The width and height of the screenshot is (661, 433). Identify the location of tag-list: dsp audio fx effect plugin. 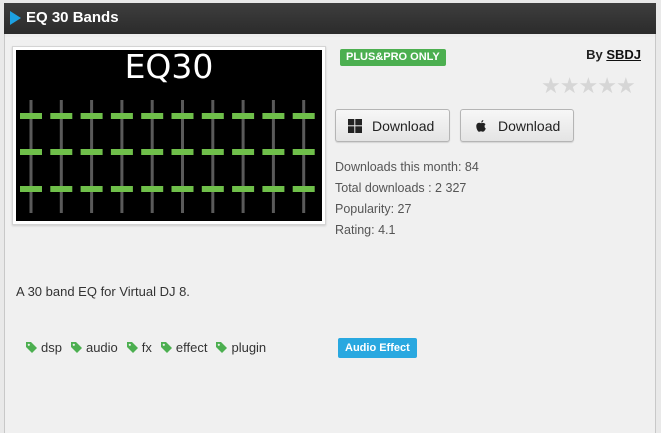
(146, 347).